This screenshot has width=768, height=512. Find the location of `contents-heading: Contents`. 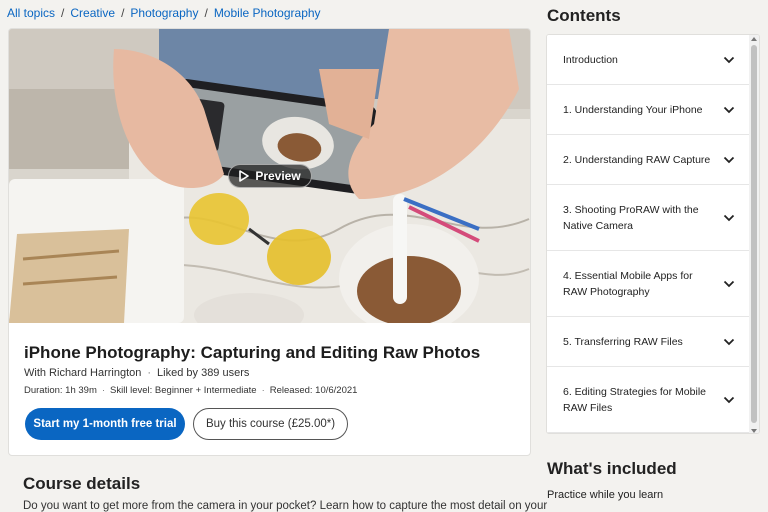

contents-heading: Contents is located at coordinates (584, 15).